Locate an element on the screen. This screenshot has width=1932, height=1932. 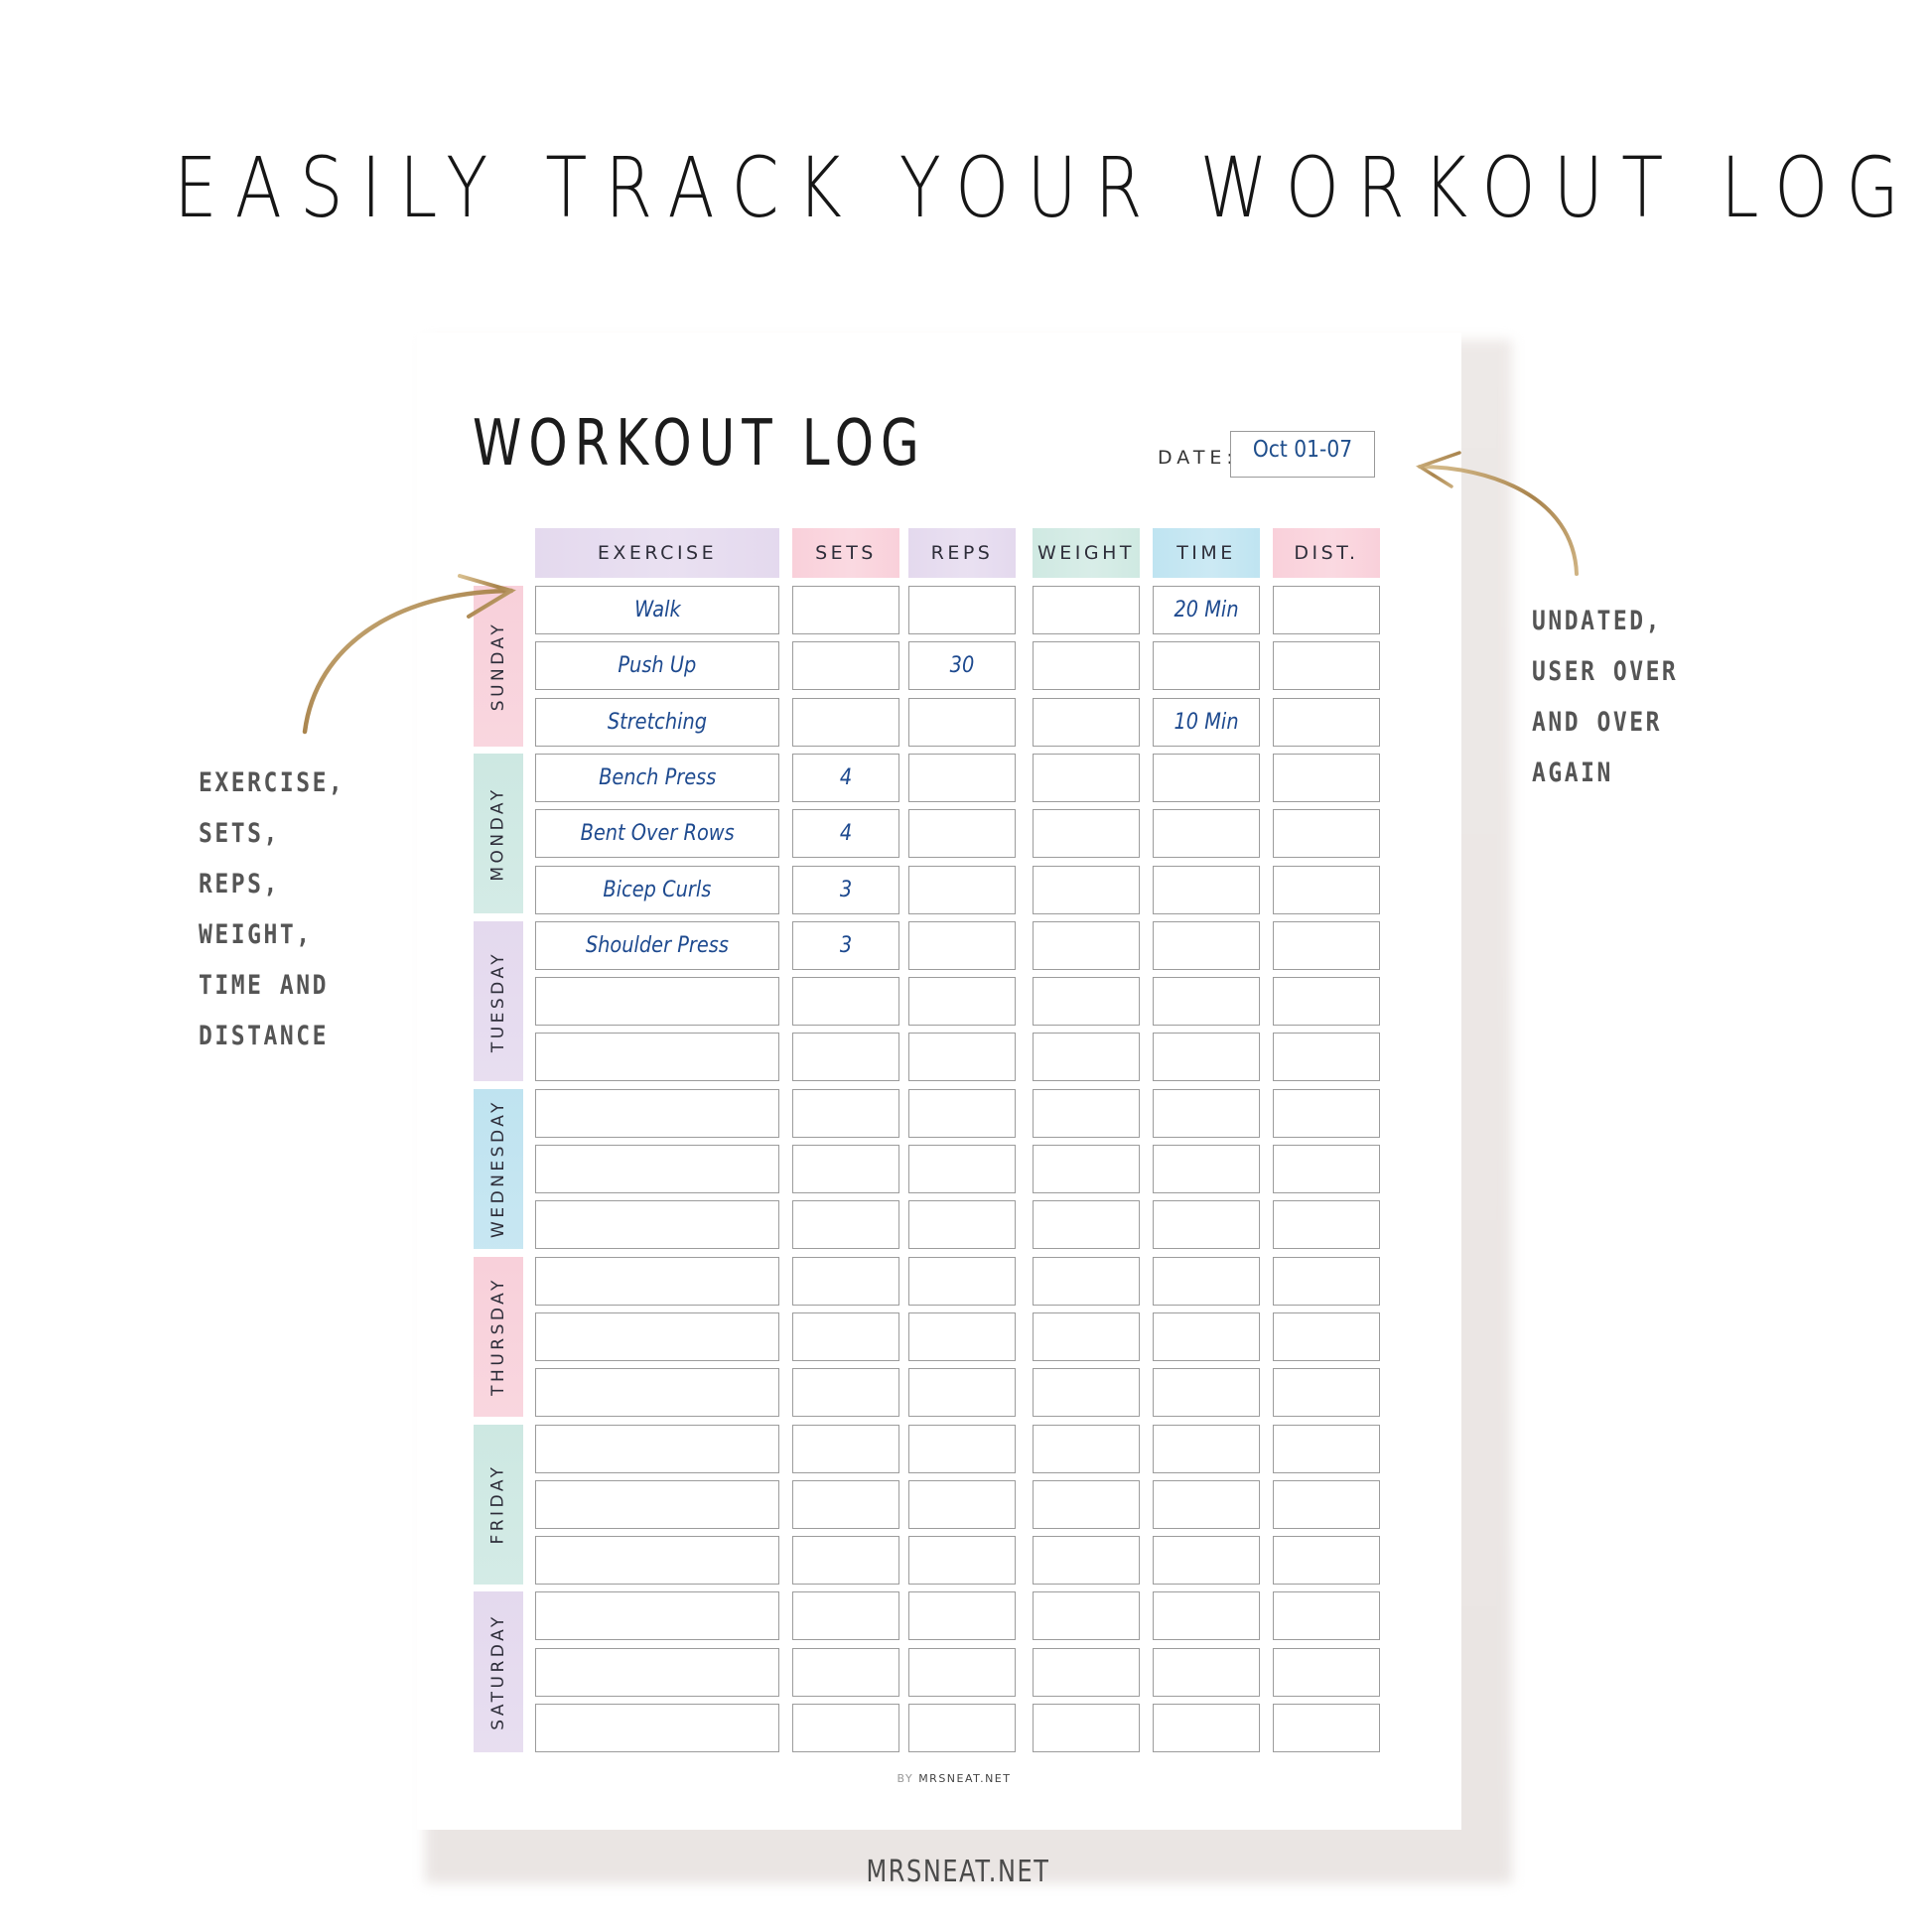
curved-arrow-right-icon is located at coordinates (409, 654).